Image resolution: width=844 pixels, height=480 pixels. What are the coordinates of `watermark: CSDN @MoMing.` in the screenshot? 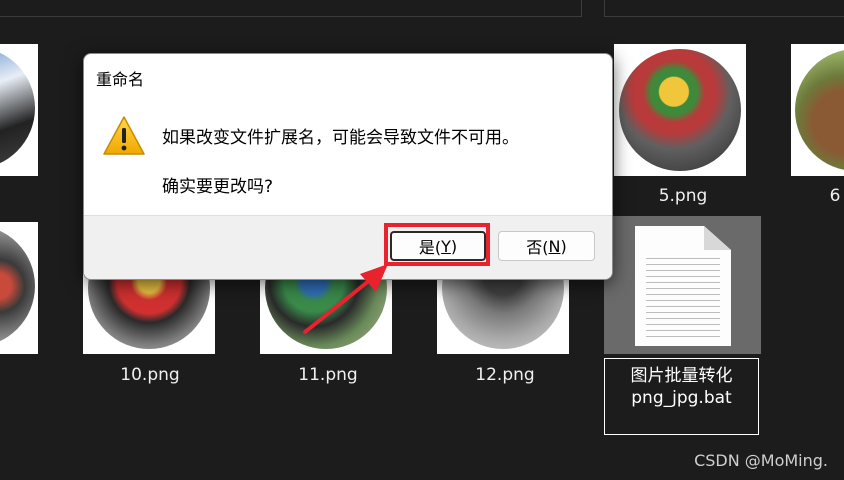 It's located at (761, 460).